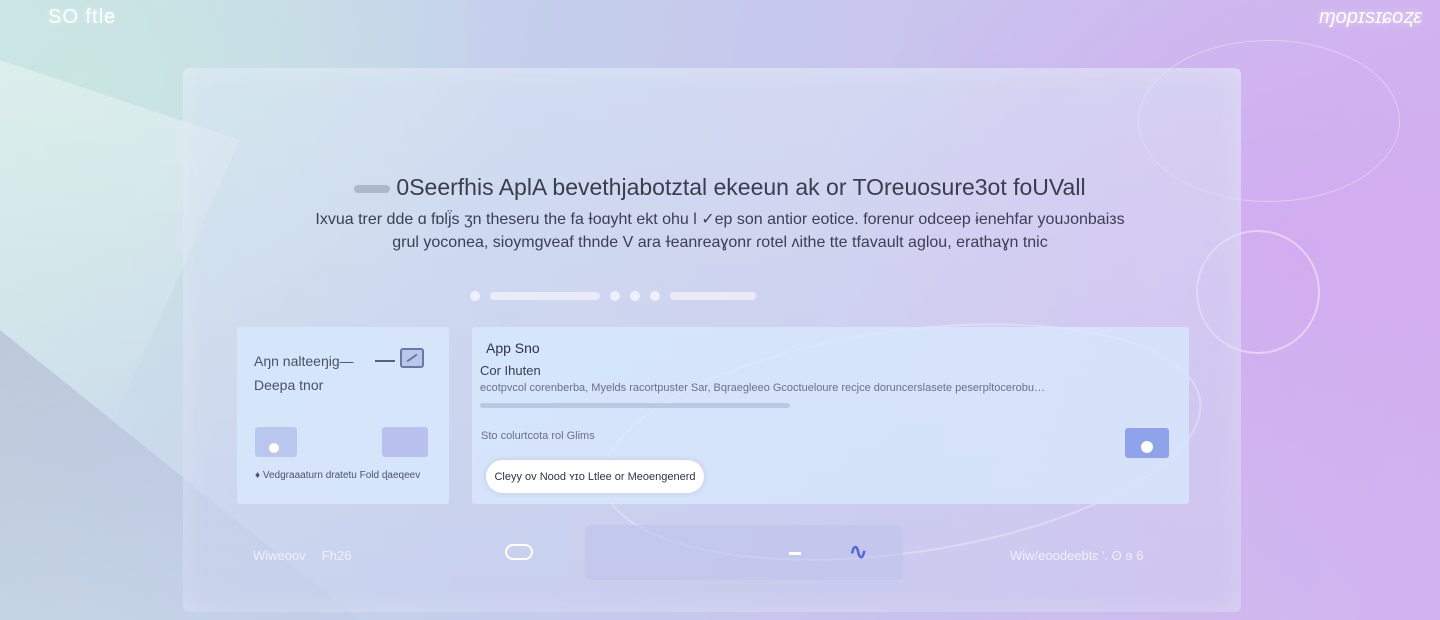 The height and width of the screenshot is (620, 1440). Describe the element at coordinates (538, 436) in the screenshot. I see `setting-label: Sto colurtcota rol Glims` at that location.